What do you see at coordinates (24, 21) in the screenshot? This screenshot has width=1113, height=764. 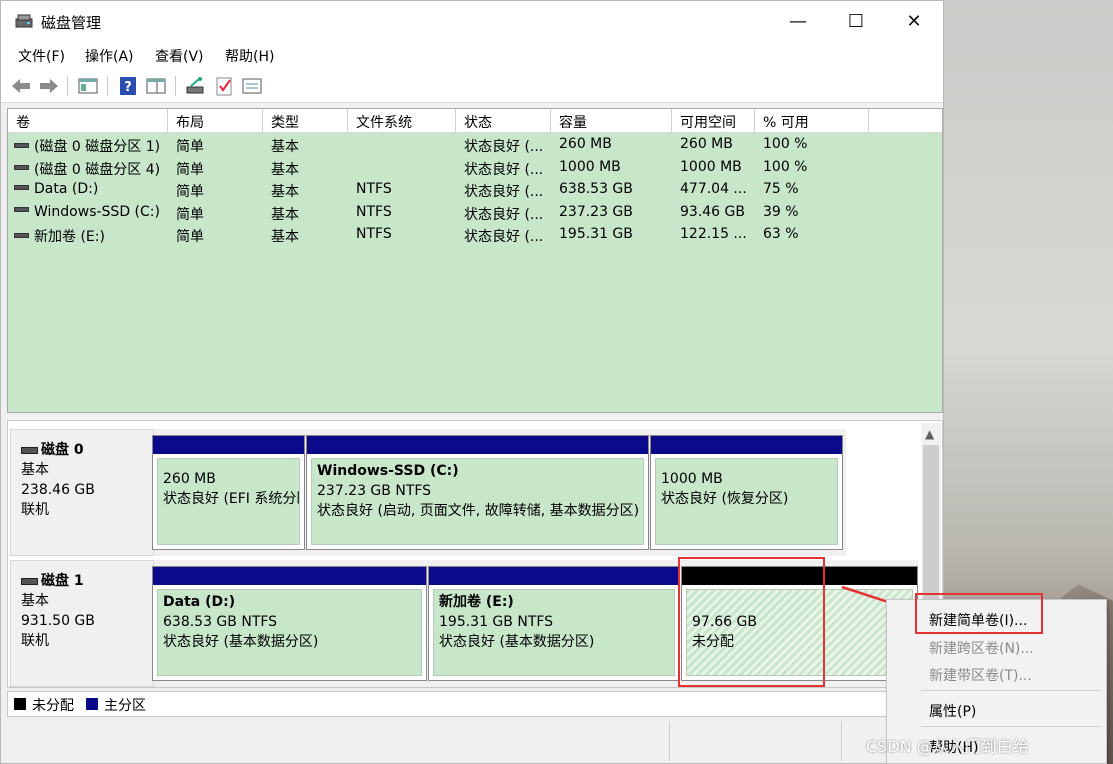 I see `disk-management-app-icon` at bounding box center [24, 21].